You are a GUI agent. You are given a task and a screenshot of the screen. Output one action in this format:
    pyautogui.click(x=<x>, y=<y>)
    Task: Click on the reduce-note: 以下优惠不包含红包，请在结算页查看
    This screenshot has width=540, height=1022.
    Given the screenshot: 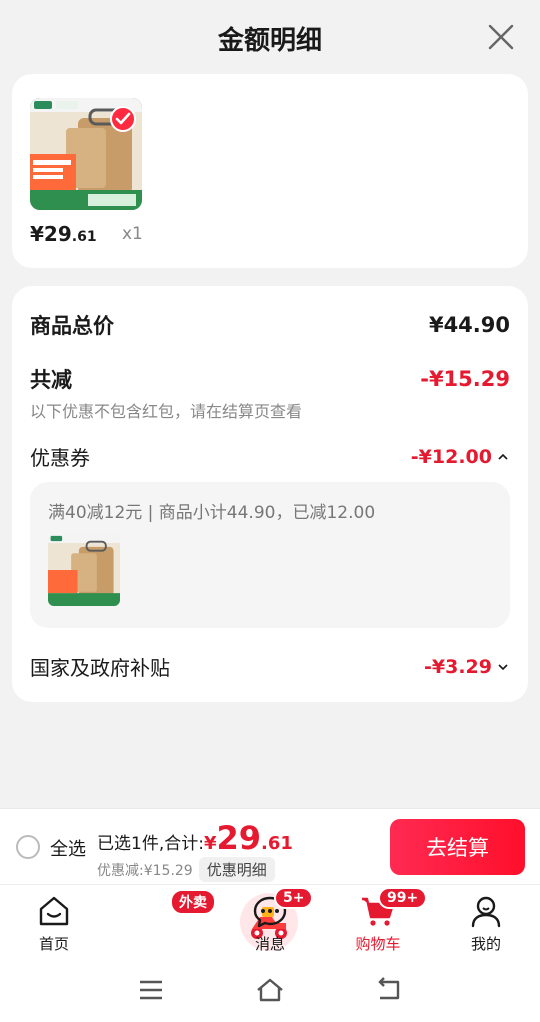 What is the action you would take?
    pyautogui.click(x=166, y=411)
    